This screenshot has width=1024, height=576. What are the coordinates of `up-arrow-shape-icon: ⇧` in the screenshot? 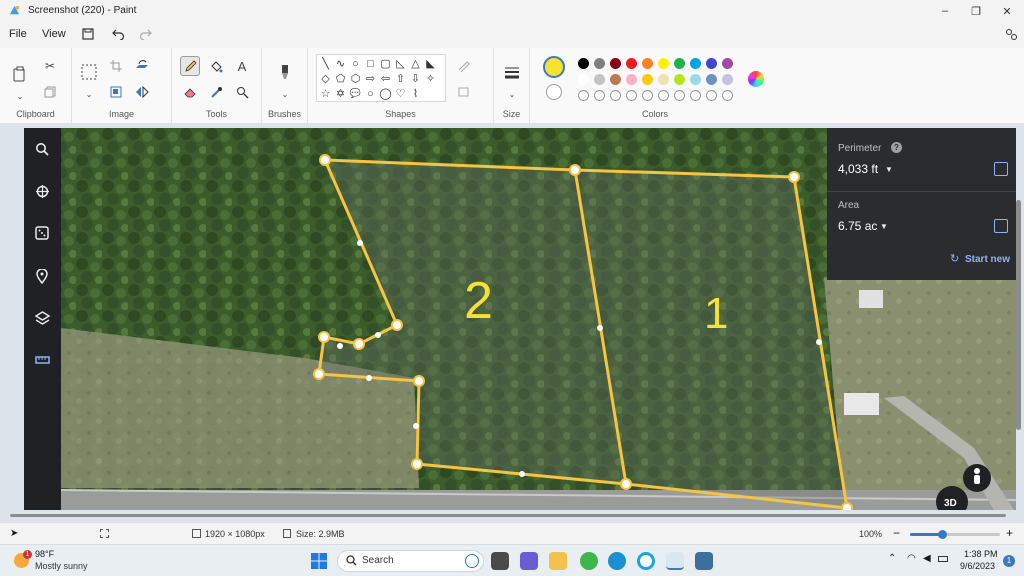 It's located at (400, 78).